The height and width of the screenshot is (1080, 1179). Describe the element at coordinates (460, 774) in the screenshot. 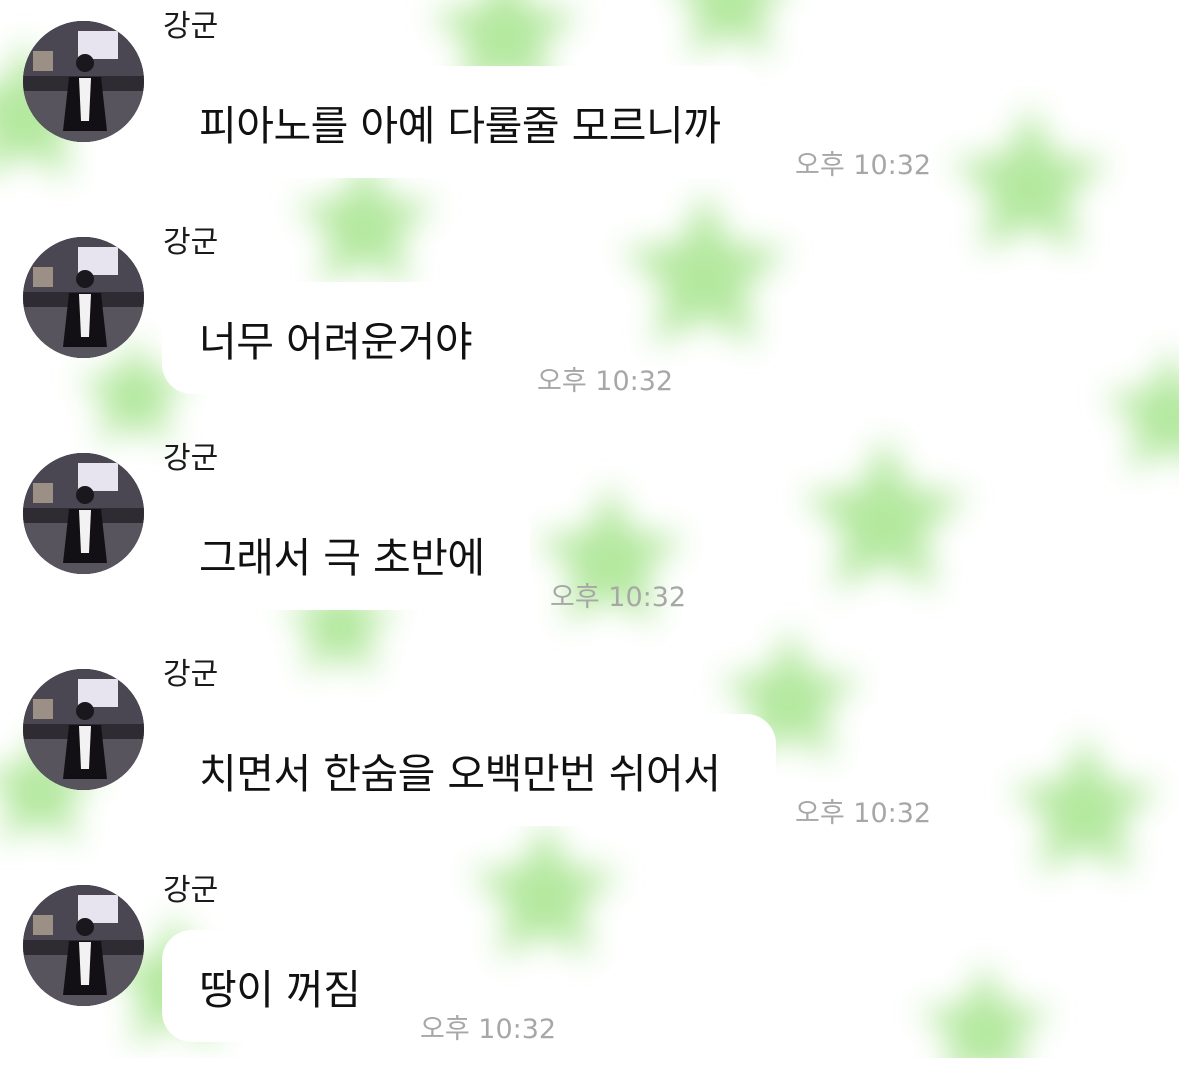

I see `message-text: 치면서 한숨을 오백만번 쉬어서` at that location.